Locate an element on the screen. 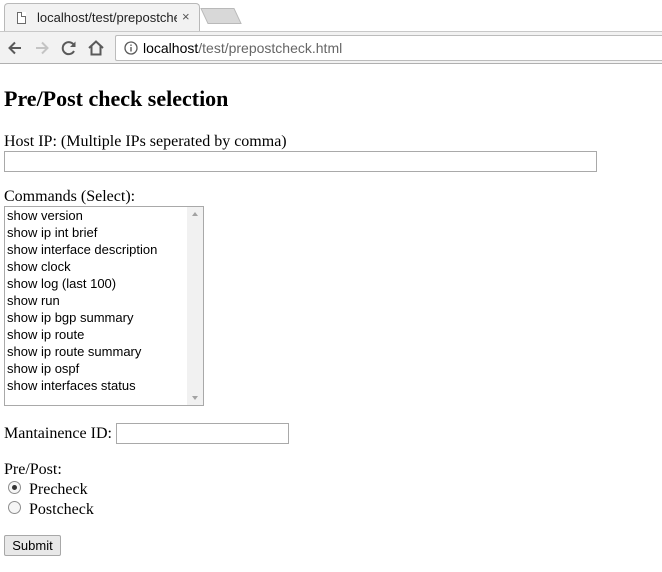  reload-button is located at coordinates (69, 48).